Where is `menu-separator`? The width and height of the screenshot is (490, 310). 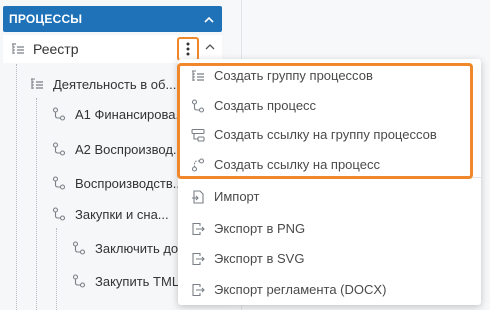 menu-separator is located at coordinates (329, 177).